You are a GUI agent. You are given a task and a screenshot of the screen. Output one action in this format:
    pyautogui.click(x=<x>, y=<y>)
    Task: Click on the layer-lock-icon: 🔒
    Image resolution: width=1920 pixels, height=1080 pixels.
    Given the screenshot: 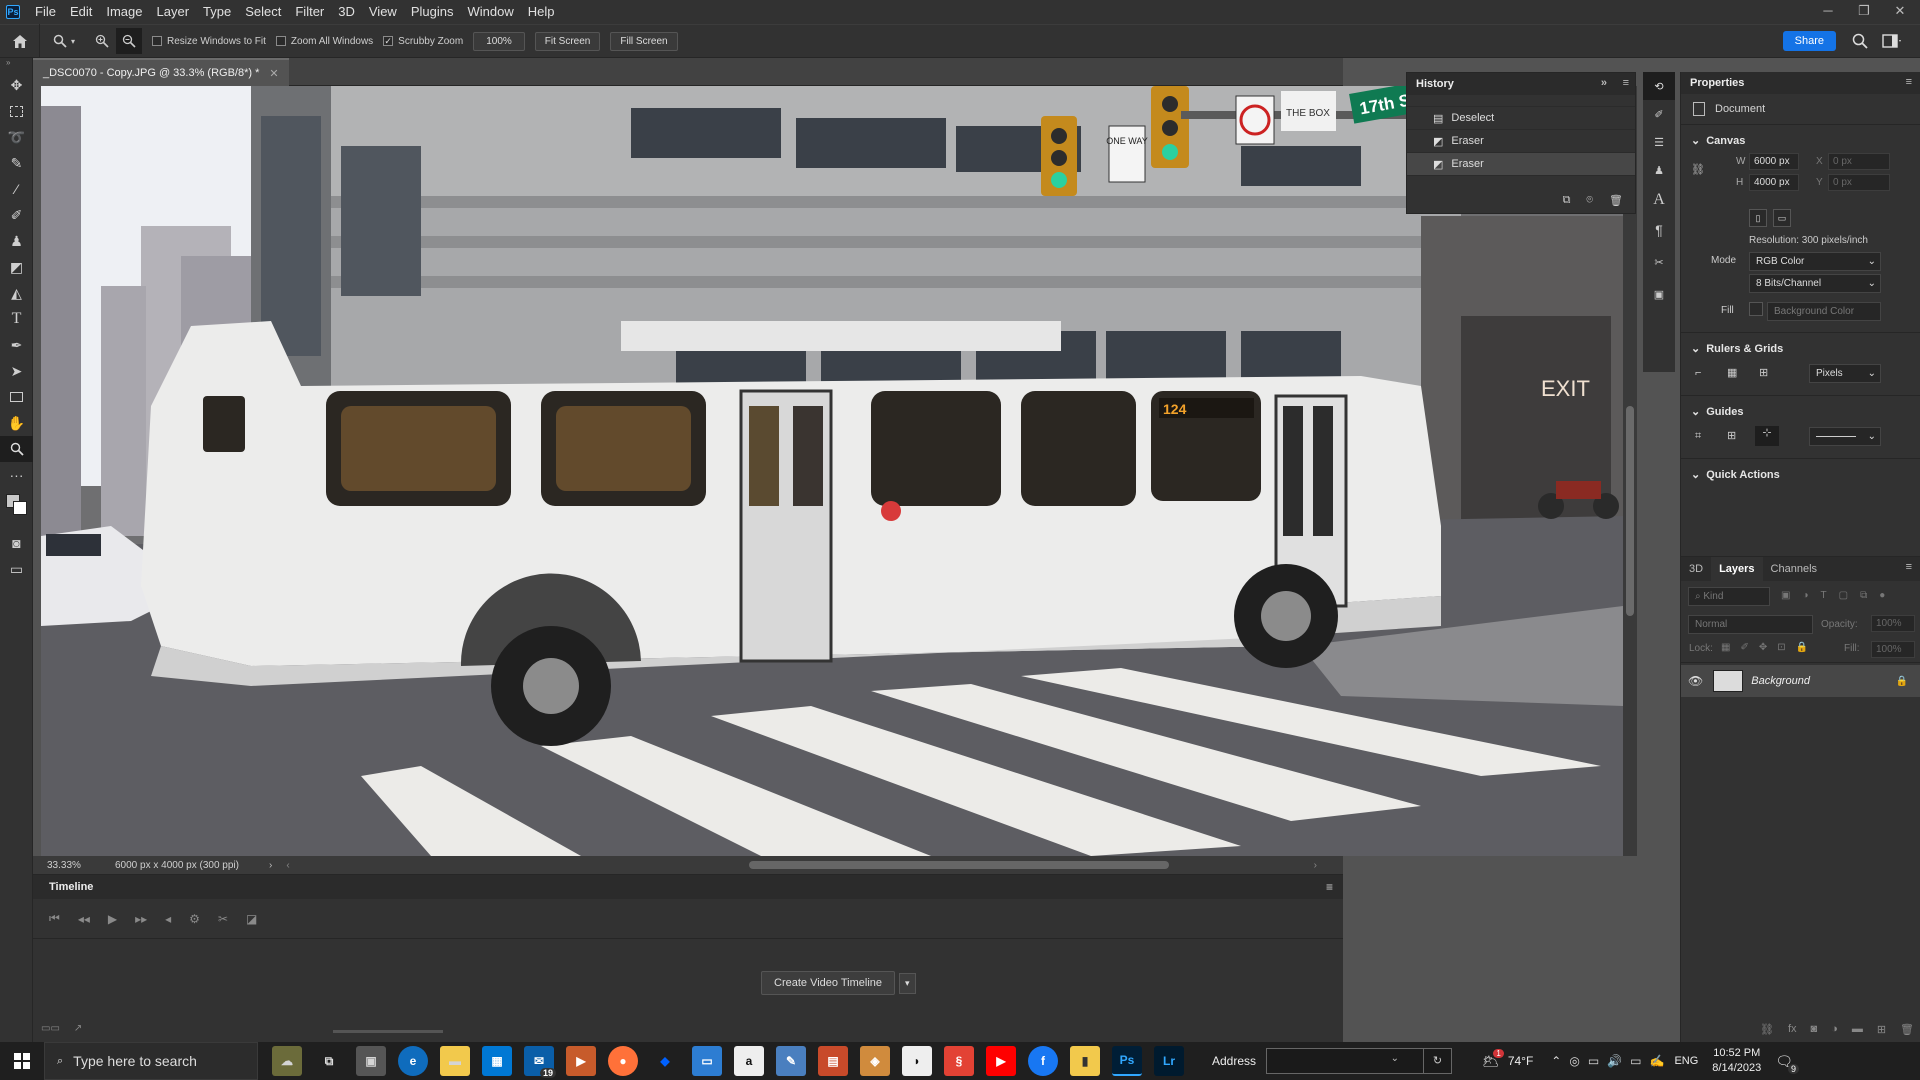 What is the action you would take?
    pyautogui.click(x=1902, y=681)
    